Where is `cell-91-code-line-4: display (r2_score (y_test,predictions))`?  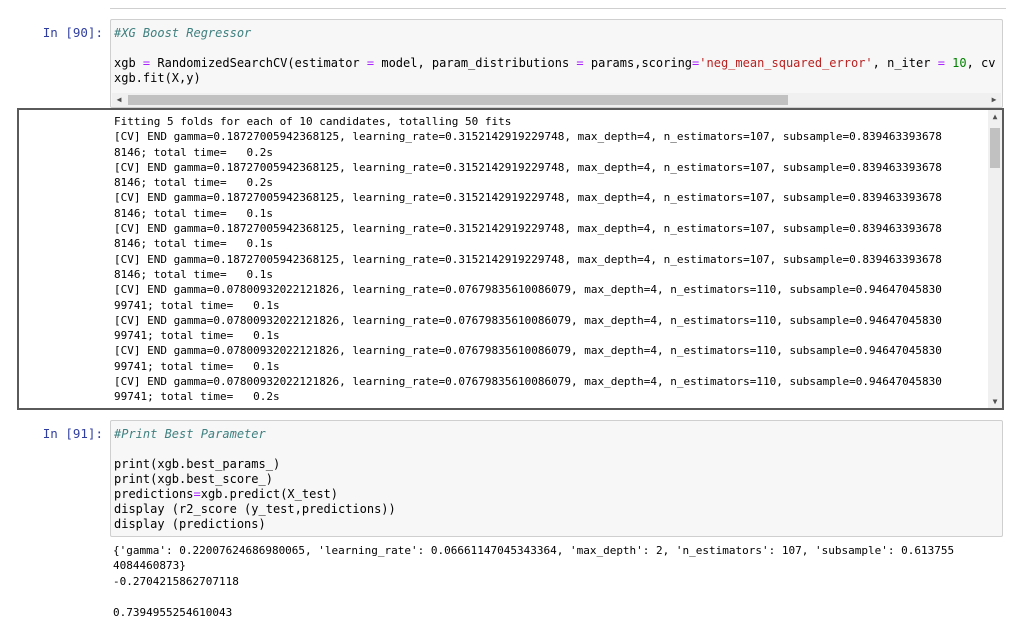
cell-91-code-line-4: display (r2_score (y_test,predictions)) is located at coordinates (255, 509).